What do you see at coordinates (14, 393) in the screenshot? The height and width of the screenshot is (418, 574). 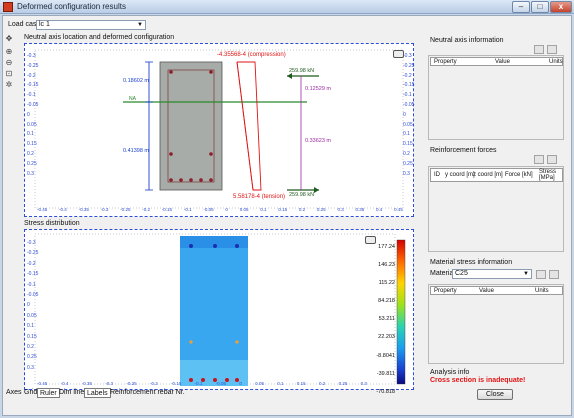 I see `tab-axes: Axes` at bounding box center [14, 393].